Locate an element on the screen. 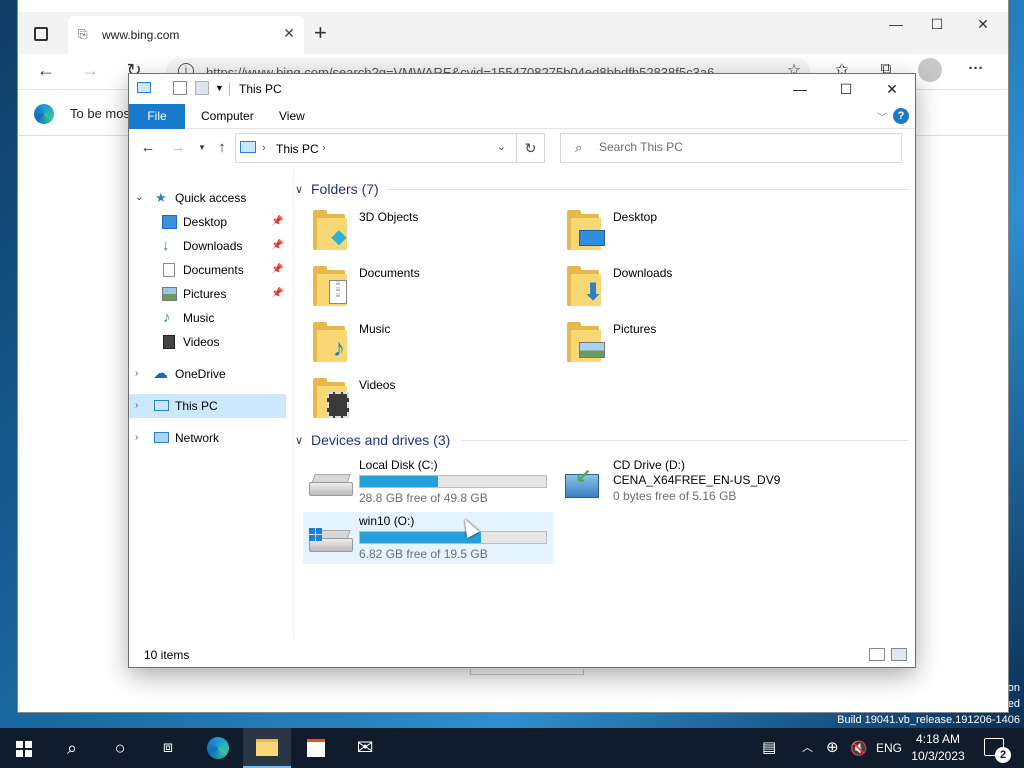 The width and height of the screenshot is (1024, 768). group-title: Devices and drives (3) is located at coordinates (381, 440).